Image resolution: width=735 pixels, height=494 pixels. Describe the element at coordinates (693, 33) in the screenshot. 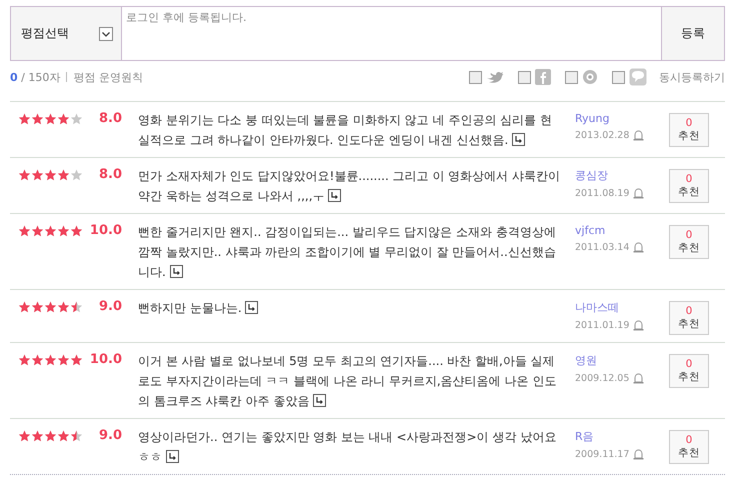

I see `submit-button: 등록` at that location.